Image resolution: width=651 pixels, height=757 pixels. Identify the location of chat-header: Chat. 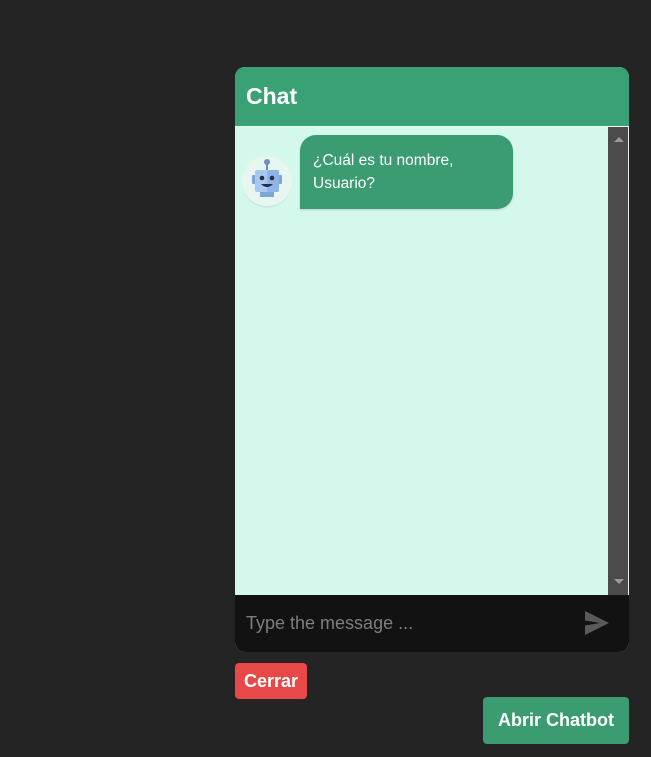
(432, 97).